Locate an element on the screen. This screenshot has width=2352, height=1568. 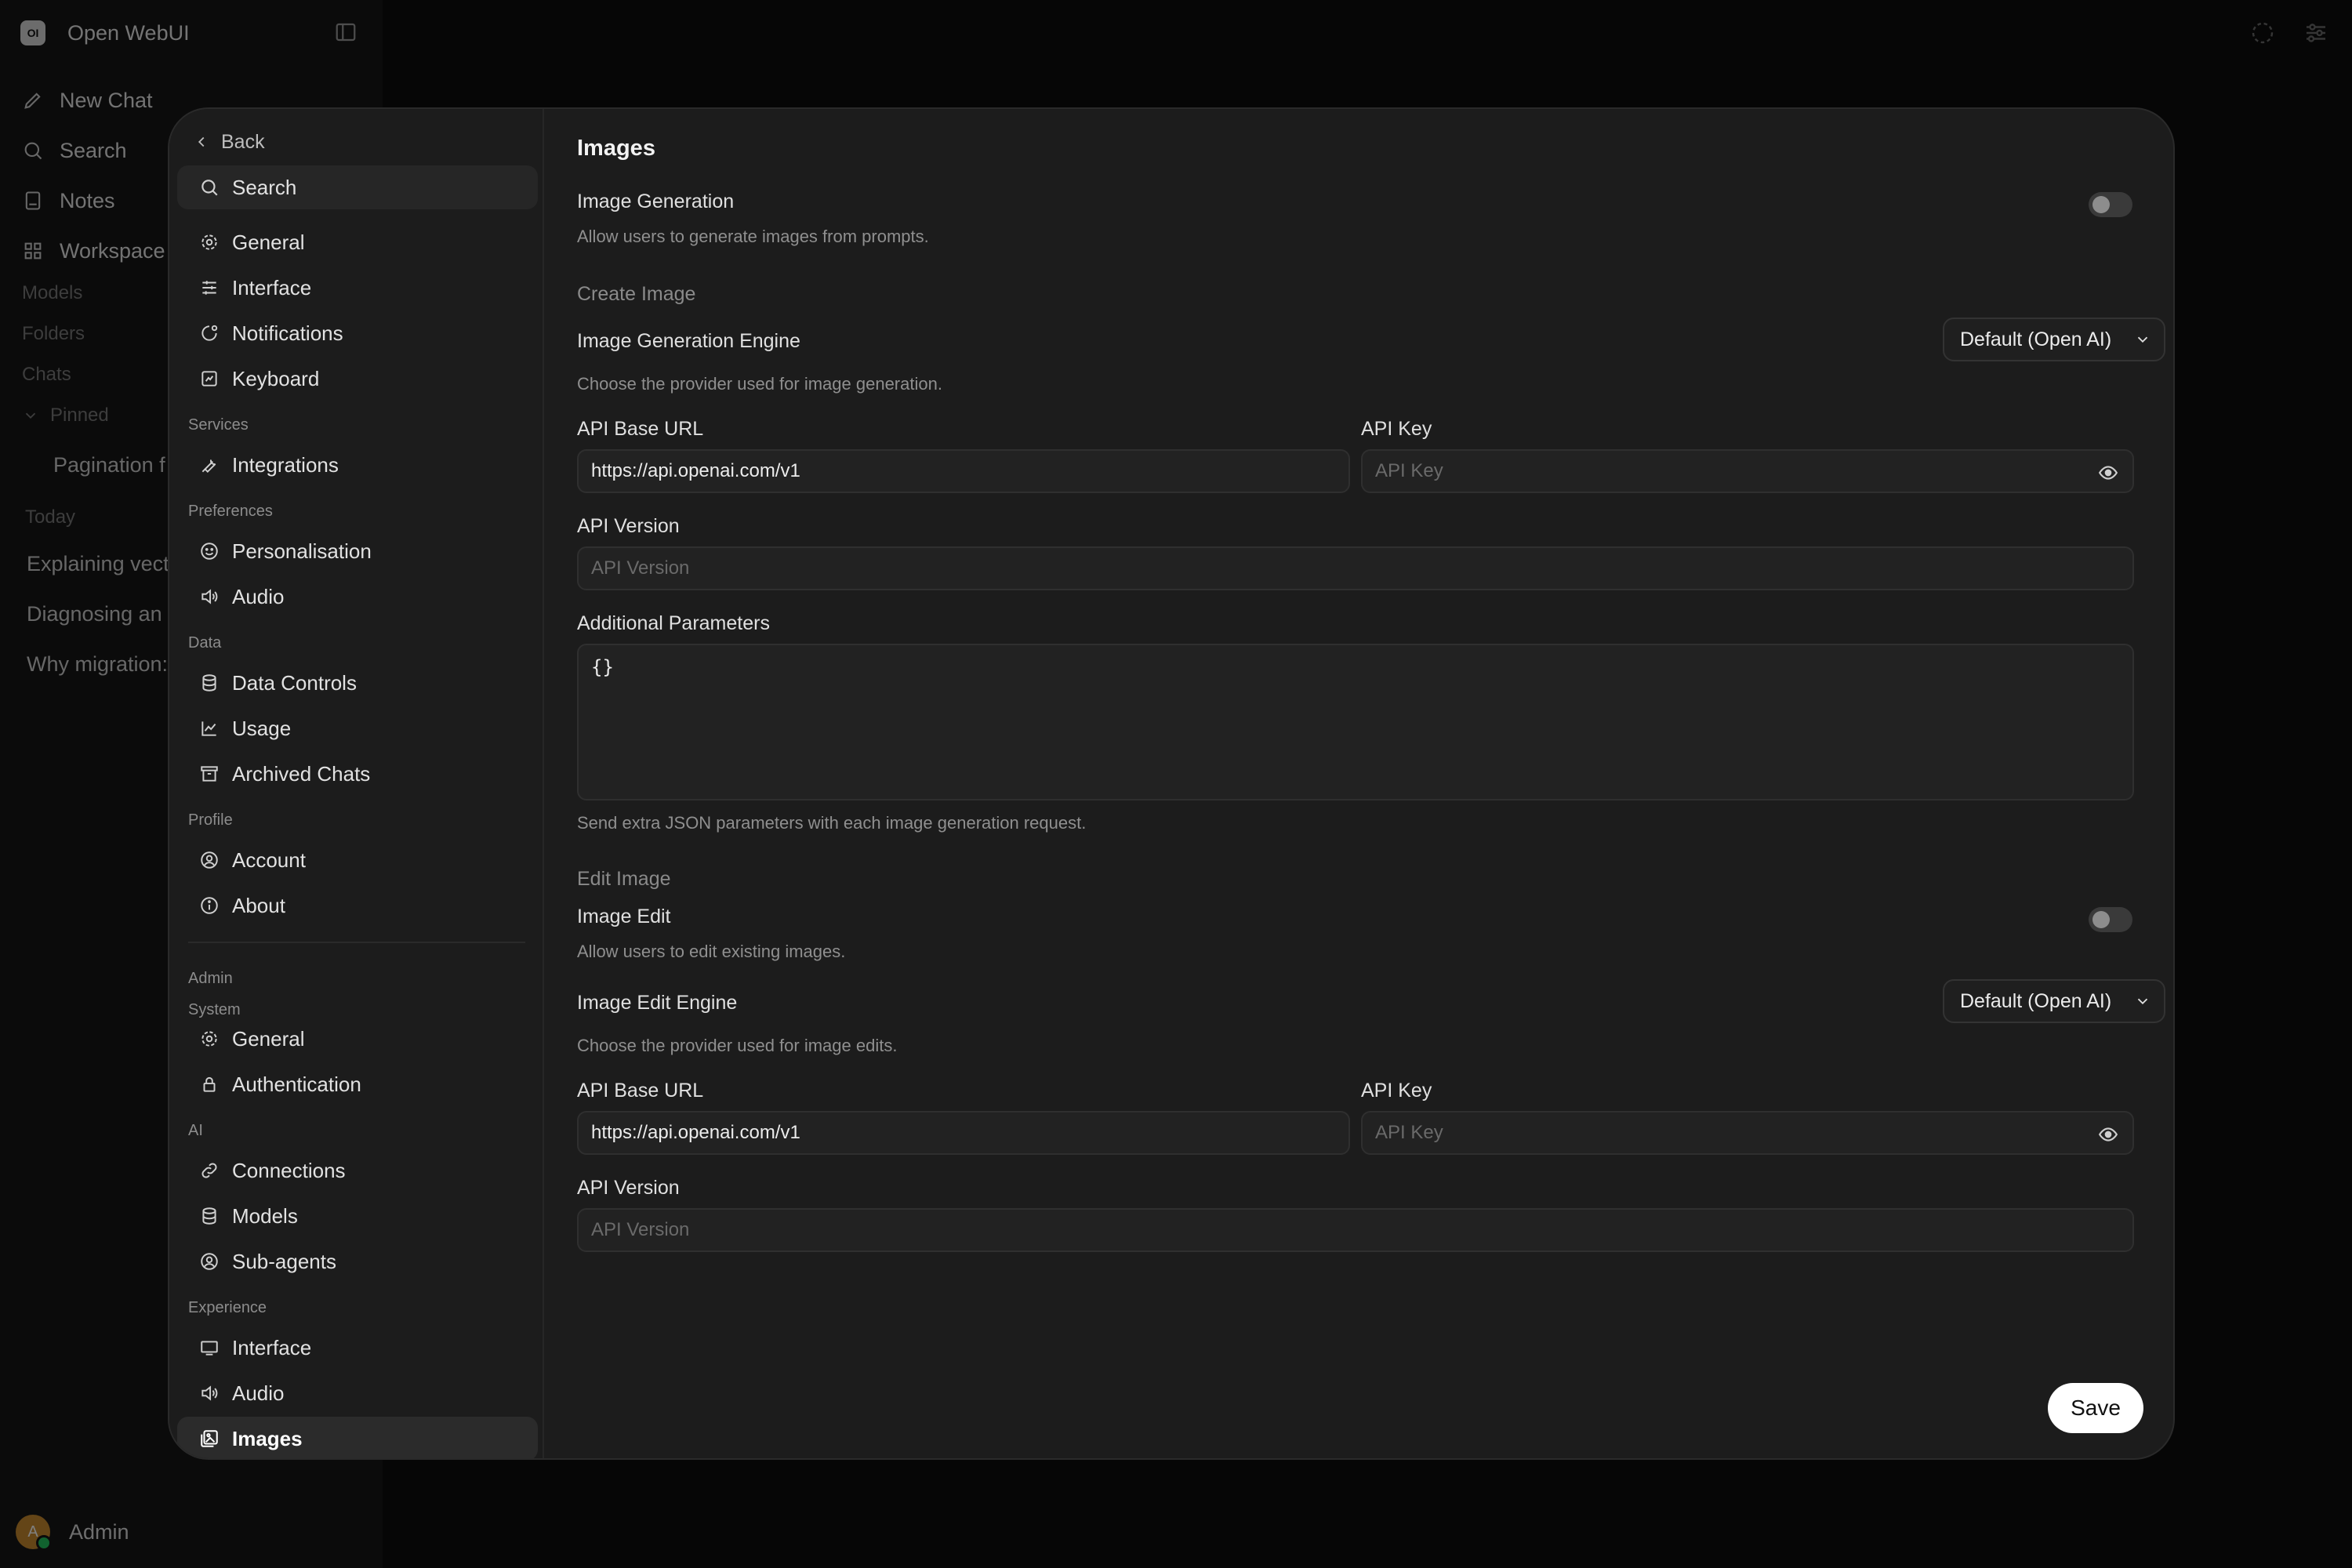
lock-icon is located at coordinates (209, 1084).